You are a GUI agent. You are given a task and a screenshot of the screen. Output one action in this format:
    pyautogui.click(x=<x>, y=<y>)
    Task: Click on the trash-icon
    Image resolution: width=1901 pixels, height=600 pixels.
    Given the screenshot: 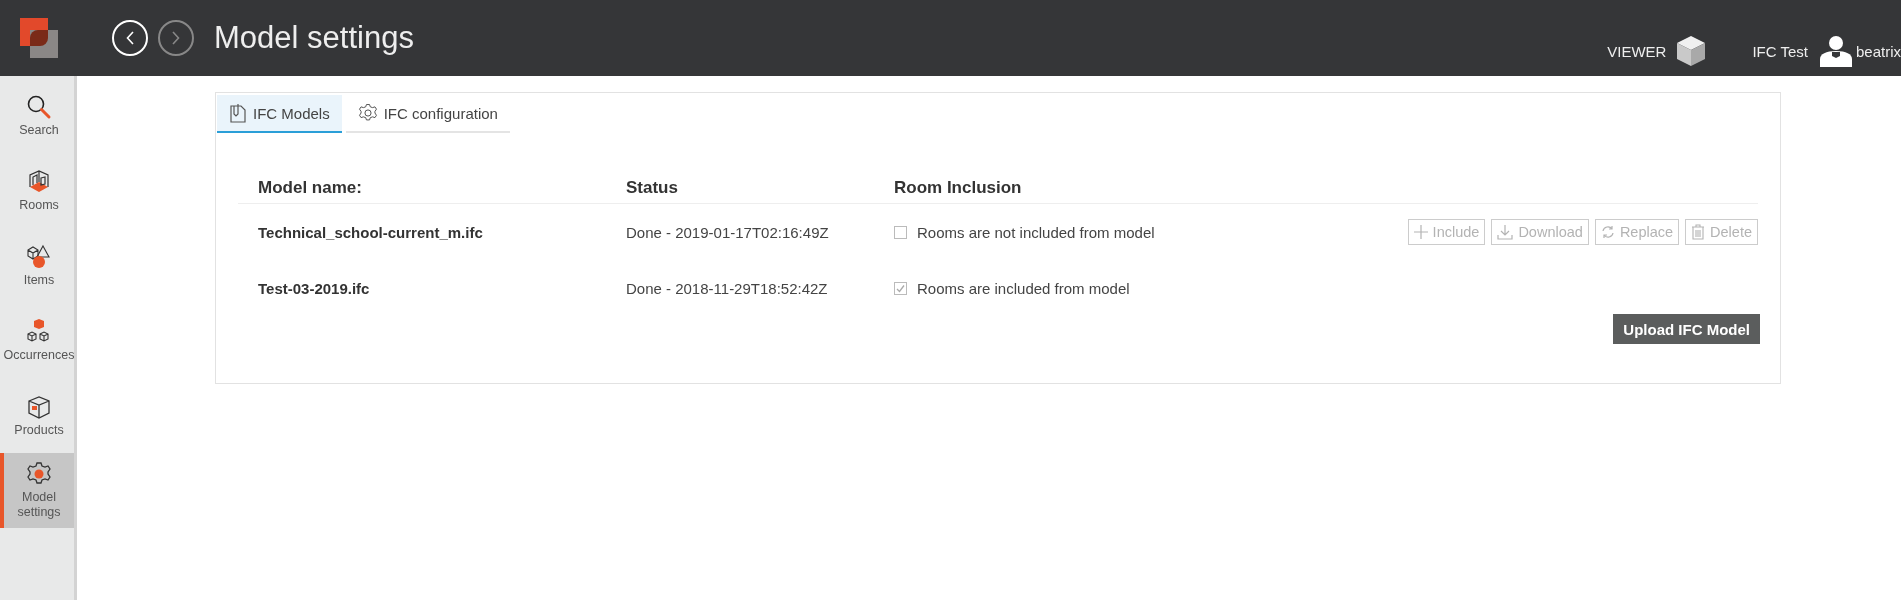 What is the action you would take?
    pyautogui.click(x=1698, y=232)
    